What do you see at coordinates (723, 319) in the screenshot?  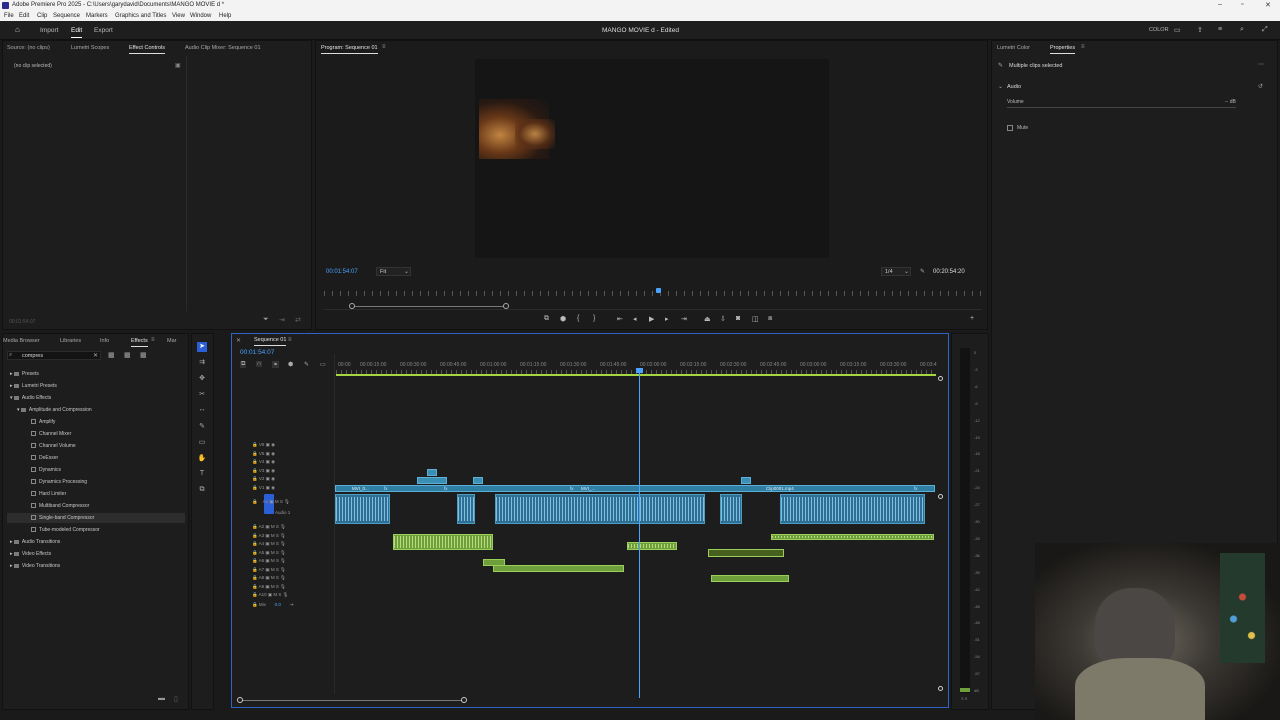 I see `extract-icon: ⇩` at bounding box center [723, 319].